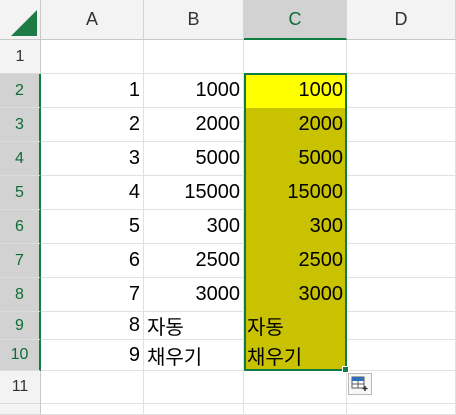 Image resolution: width=456 pixels, height=415 pixels. Describe the element at coordinates (92, 159) in the screenshot. I see `cell-a4: 3` at that location.